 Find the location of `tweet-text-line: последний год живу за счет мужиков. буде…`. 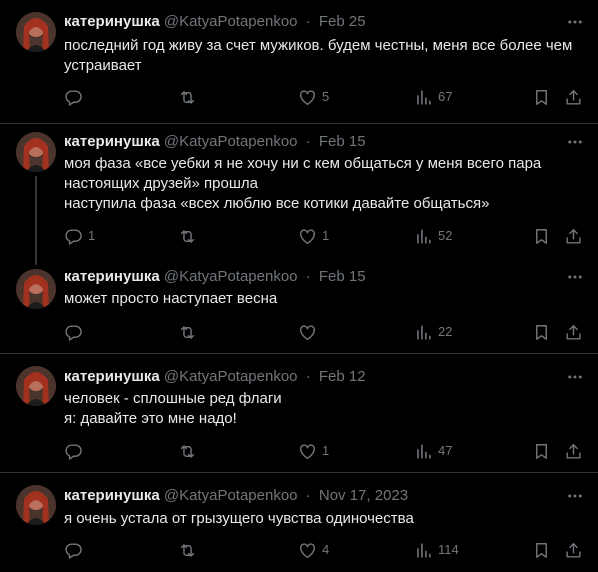

tweet-text-line: последний год живу за счет мужиков. буде… is located at coordinates (318, 45).